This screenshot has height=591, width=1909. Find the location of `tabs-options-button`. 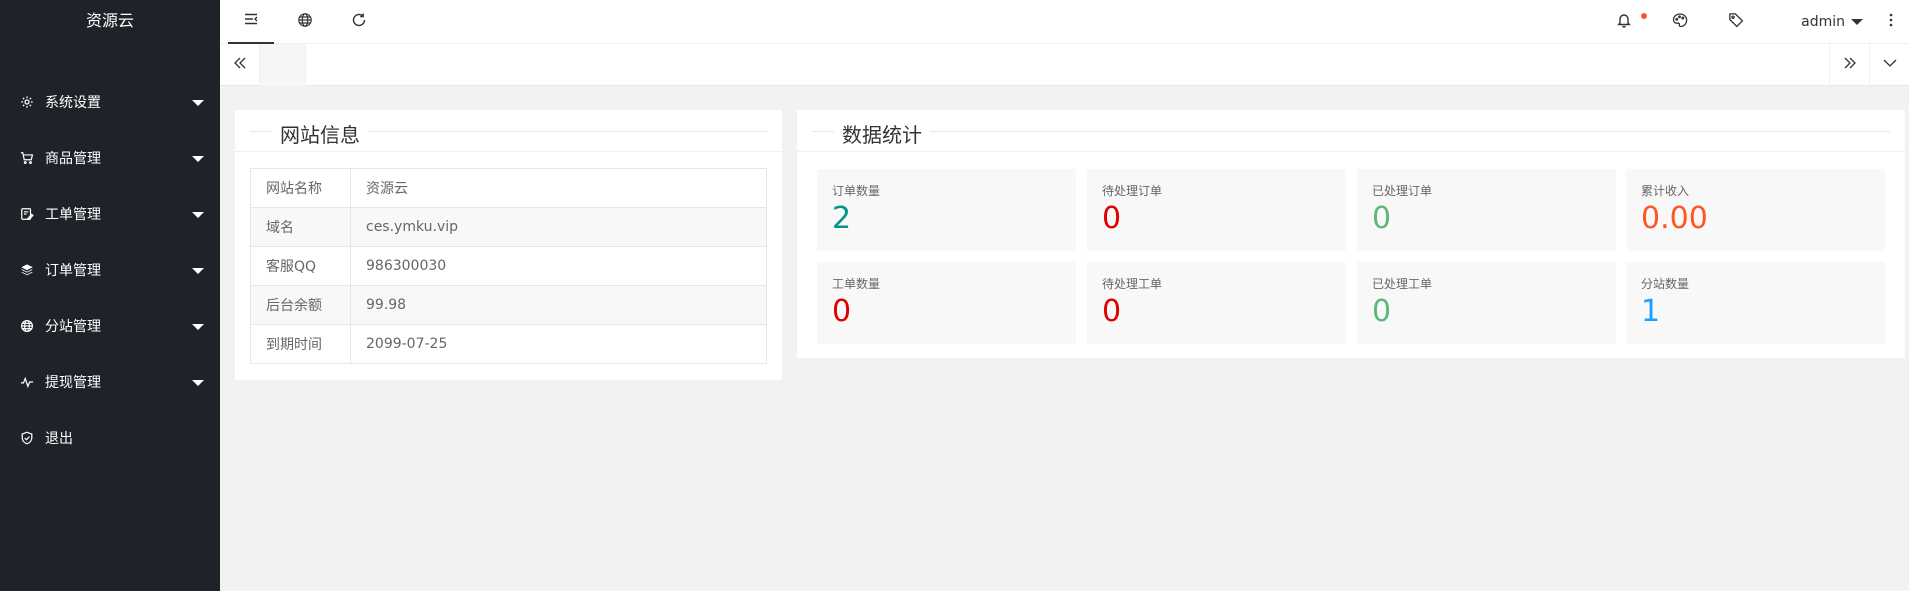

tabs-options-button is located at coordinates (1889, 65).